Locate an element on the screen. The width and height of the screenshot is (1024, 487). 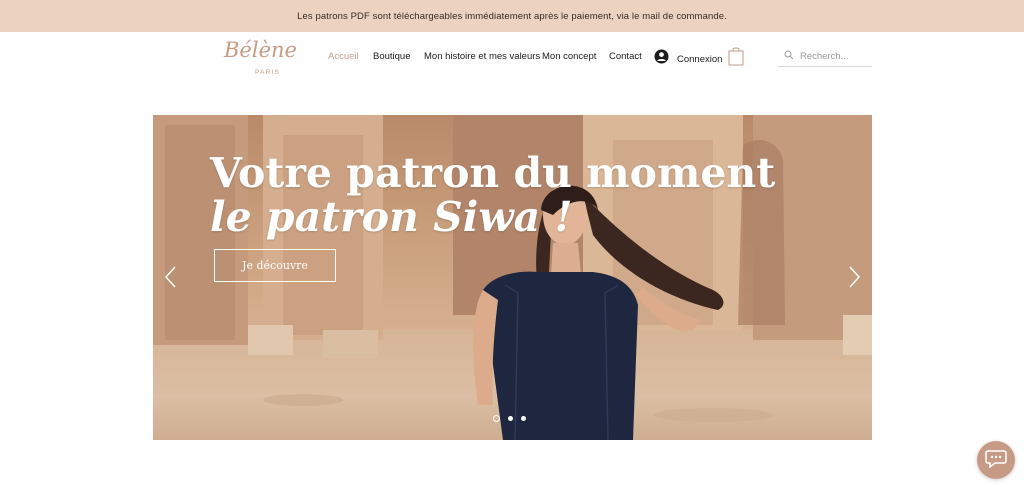
search-box is located at coordinates (825, 56).